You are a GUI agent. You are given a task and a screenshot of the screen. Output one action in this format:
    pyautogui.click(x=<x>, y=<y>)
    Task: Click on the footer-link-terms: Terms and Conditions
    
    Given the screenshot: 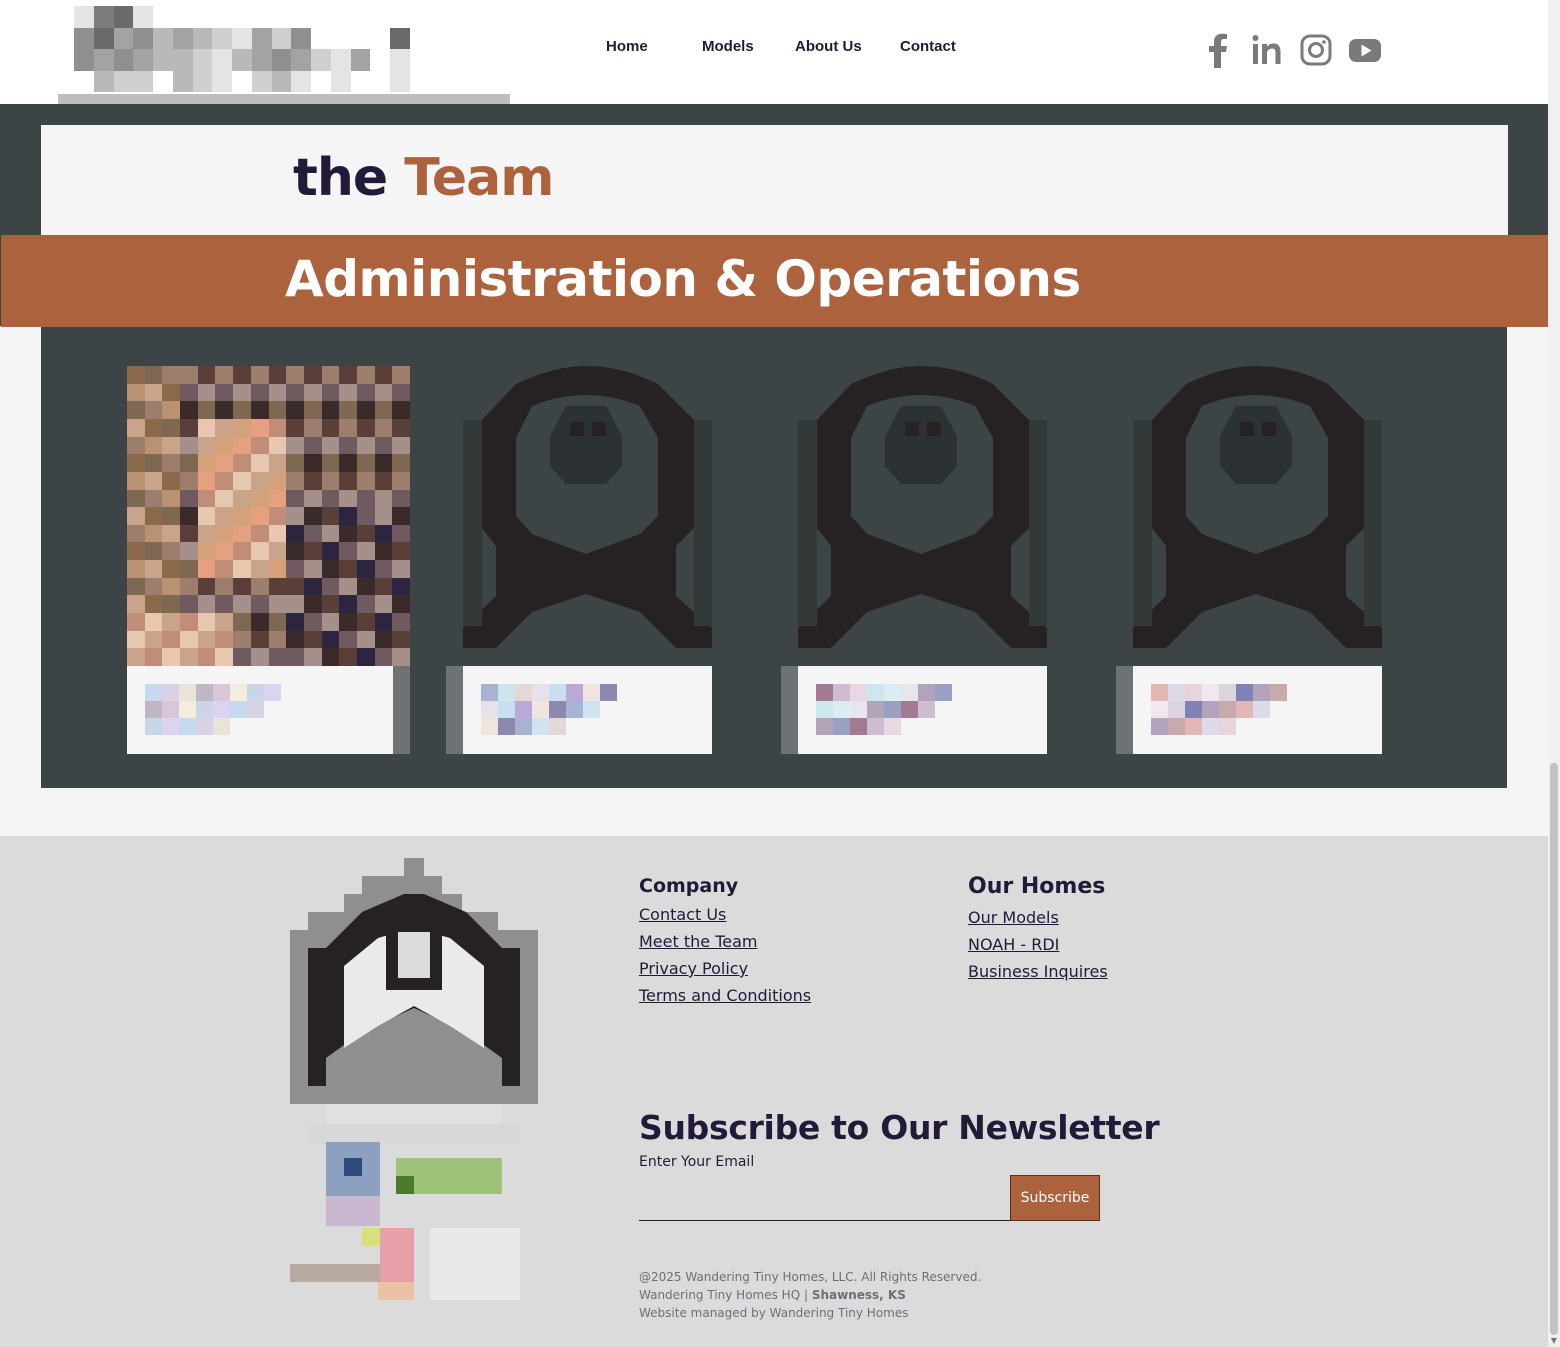 What is the action you would take?
    pyautogui.click(x=725, y=995)
    